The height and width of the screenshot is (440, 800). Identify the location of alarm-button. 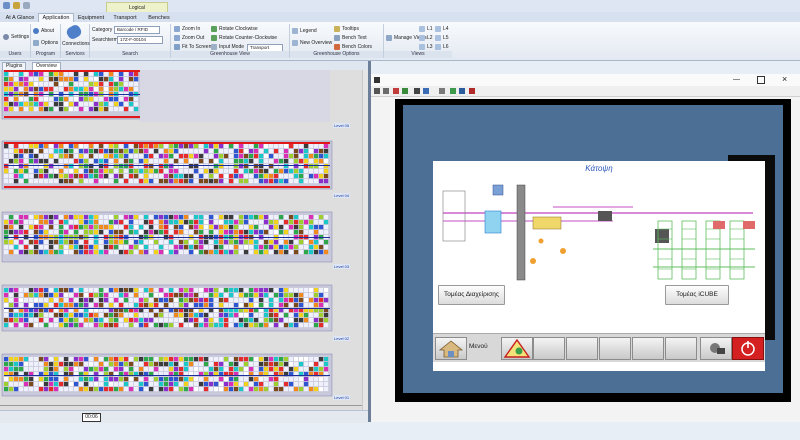
(517, 348).